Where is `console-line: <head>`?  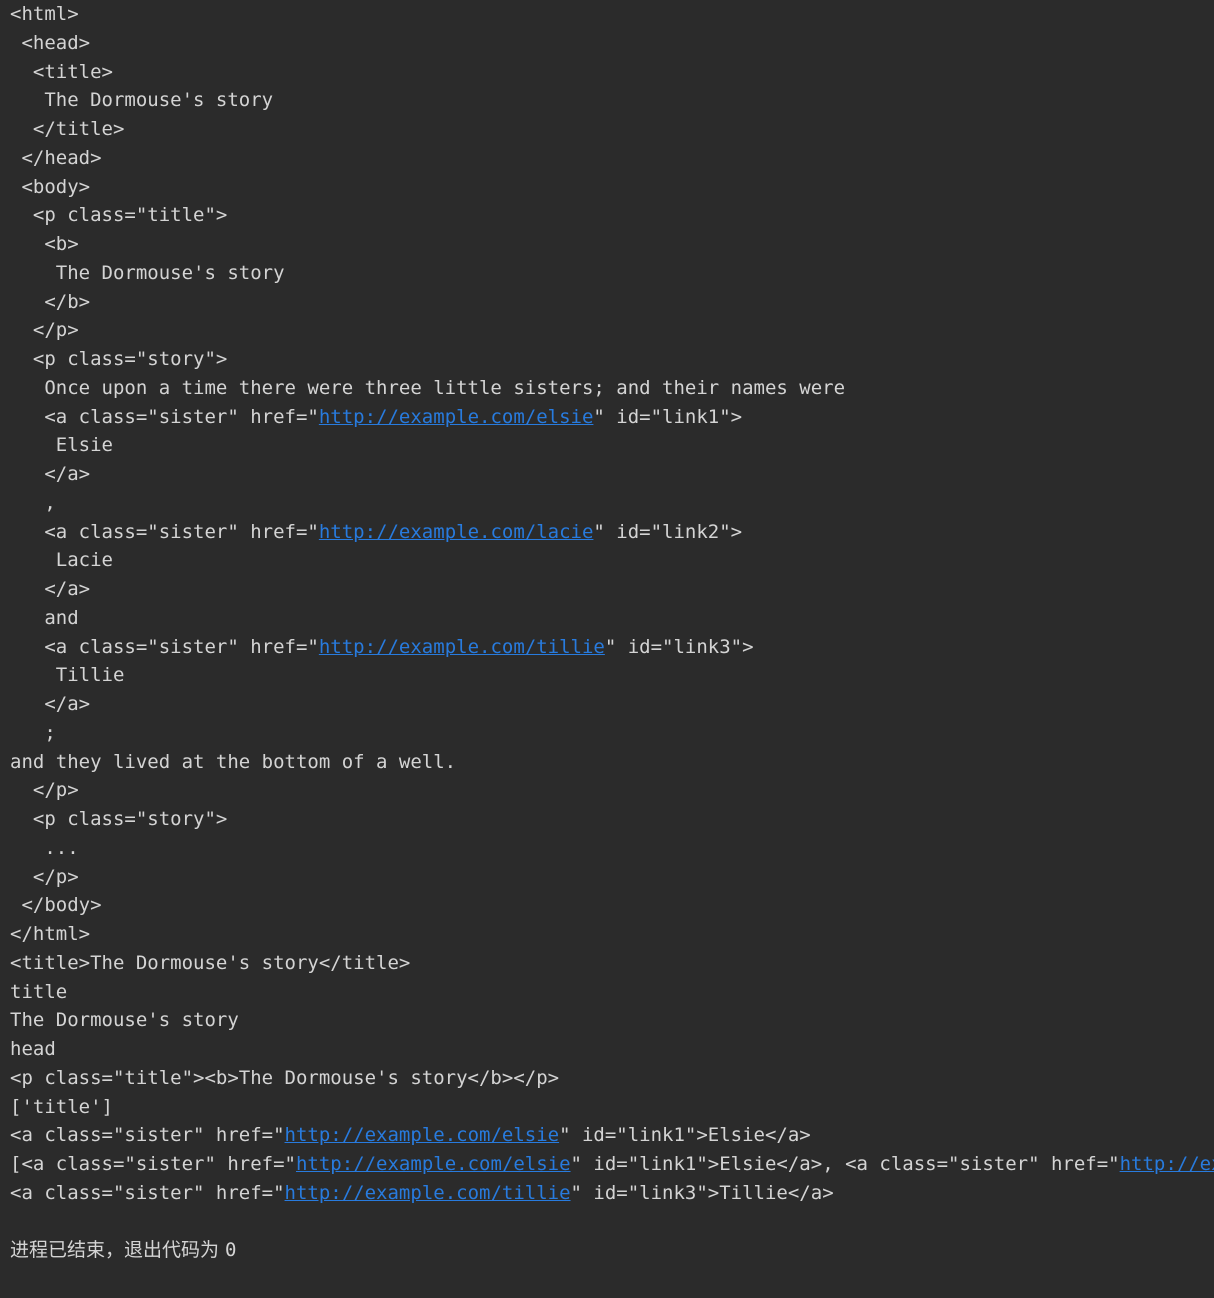
console-line: <head> is located at coordinates (612, 43).